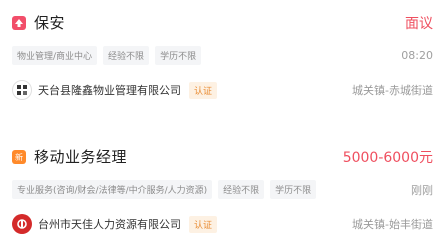 The width and height of the screenshot is (443, 250). I want to click on company-group: 天台县隆鑫物业管理有限公司 认证, so click(115, 90).